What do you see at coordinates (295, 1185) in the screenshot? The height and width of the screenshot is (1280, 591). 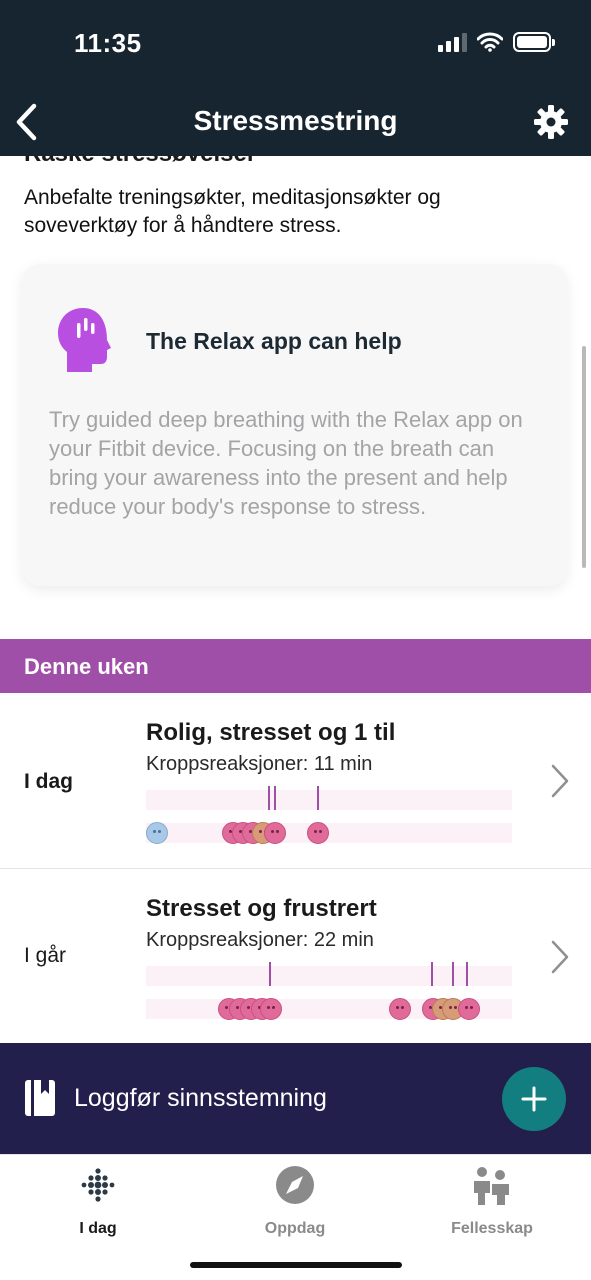 I see `compass-icon` at bounding box center [295, 1185].